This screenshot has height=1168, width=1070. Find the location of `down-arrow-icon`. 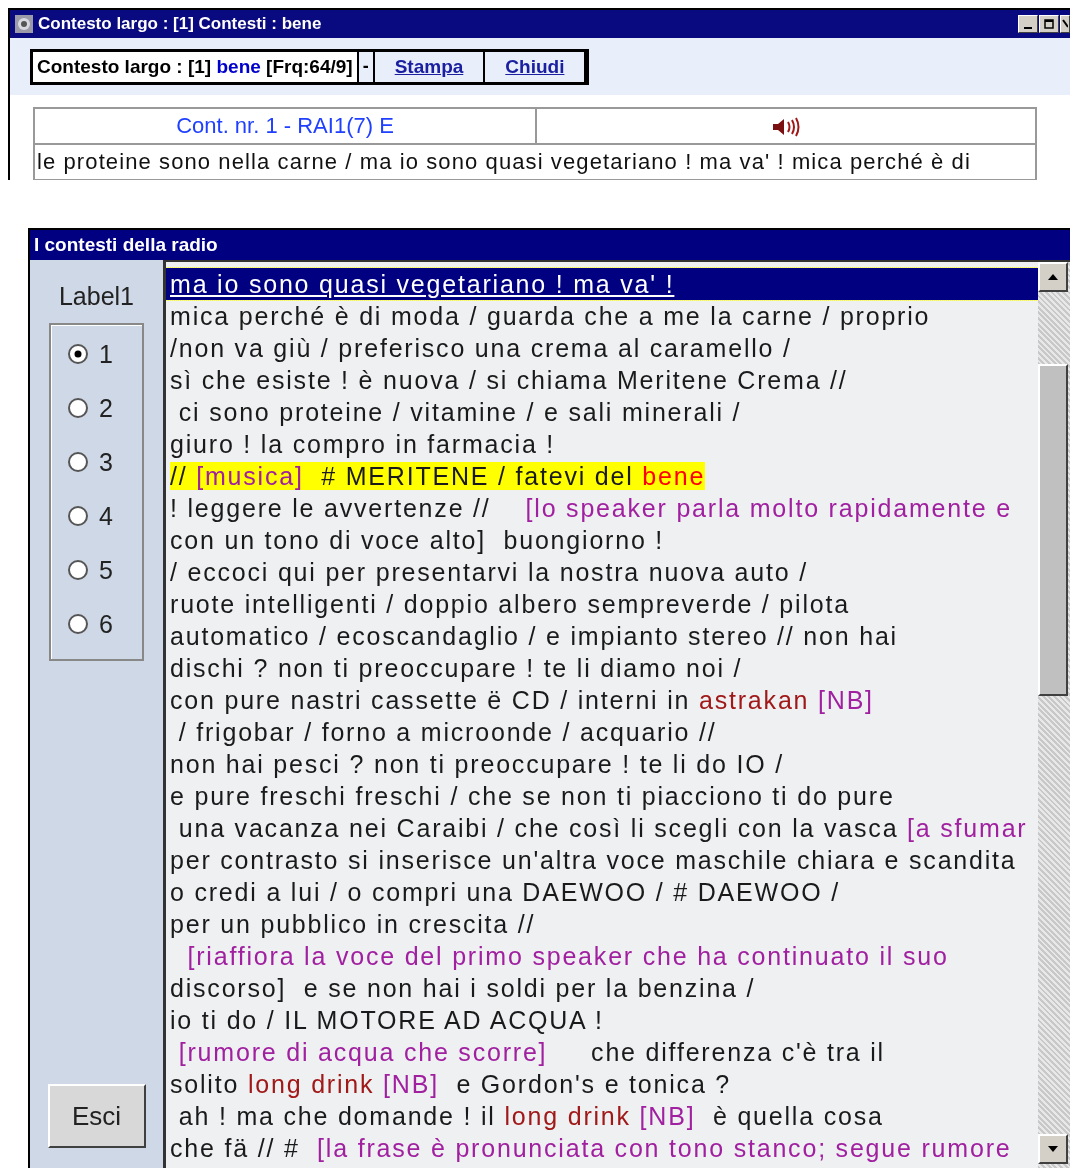

down-arrow-icon is located at coordinates (1053, 1149).